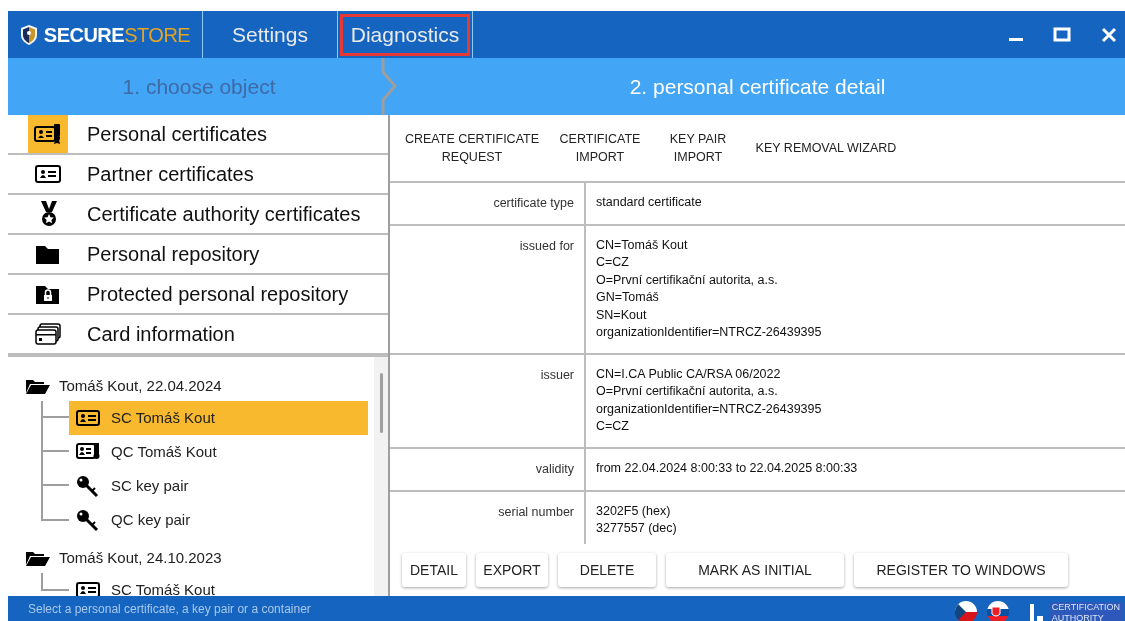 This screenshot has height=621, width=1125. Describe the element at coordinates (270, 34) in the screenshot. I see `menu-tab: Settings` at that location.